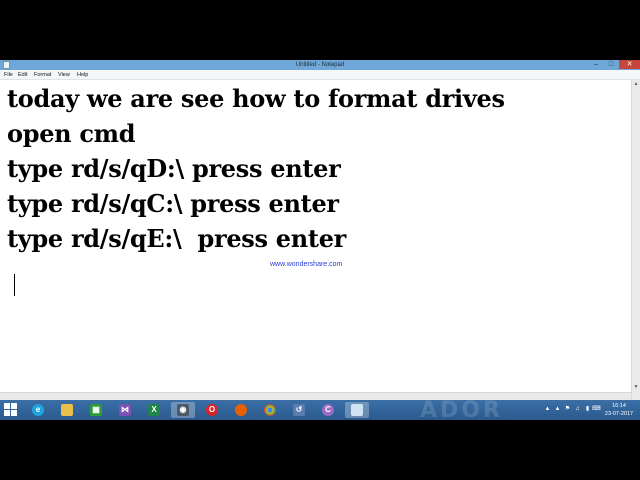  What do you see at coordinates (8, 75) in the screenshot?
I see `menu-file: File` at bounding box center [8, 75].